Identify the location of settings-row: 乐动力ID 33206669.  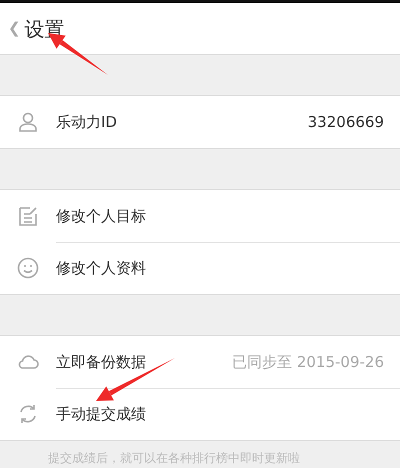
(200, 122).